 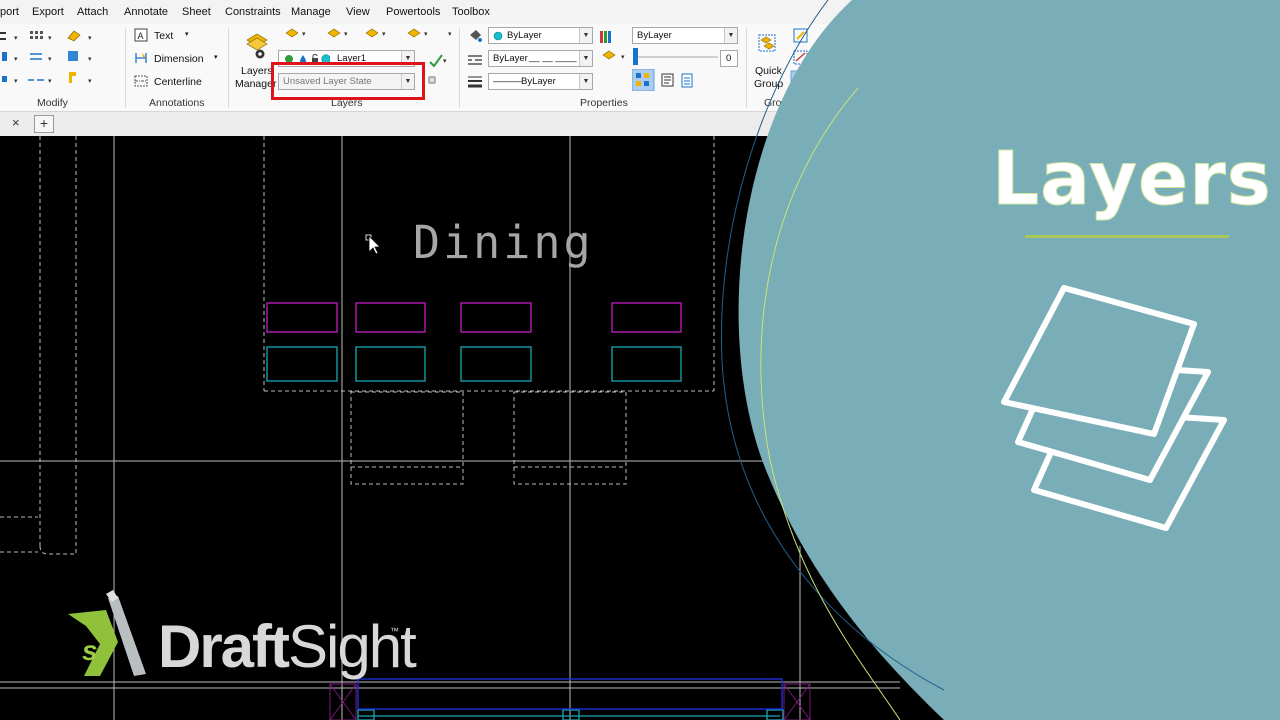 I want to click on layers-stack-icon, so click(x=1114, y=408).